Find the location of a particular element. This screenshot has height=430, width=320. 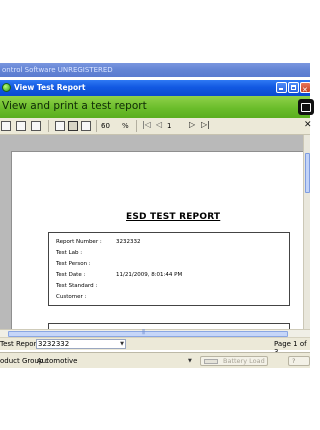

test-reports-select: 3232332 ▼ is located at coordinates (81, 344).